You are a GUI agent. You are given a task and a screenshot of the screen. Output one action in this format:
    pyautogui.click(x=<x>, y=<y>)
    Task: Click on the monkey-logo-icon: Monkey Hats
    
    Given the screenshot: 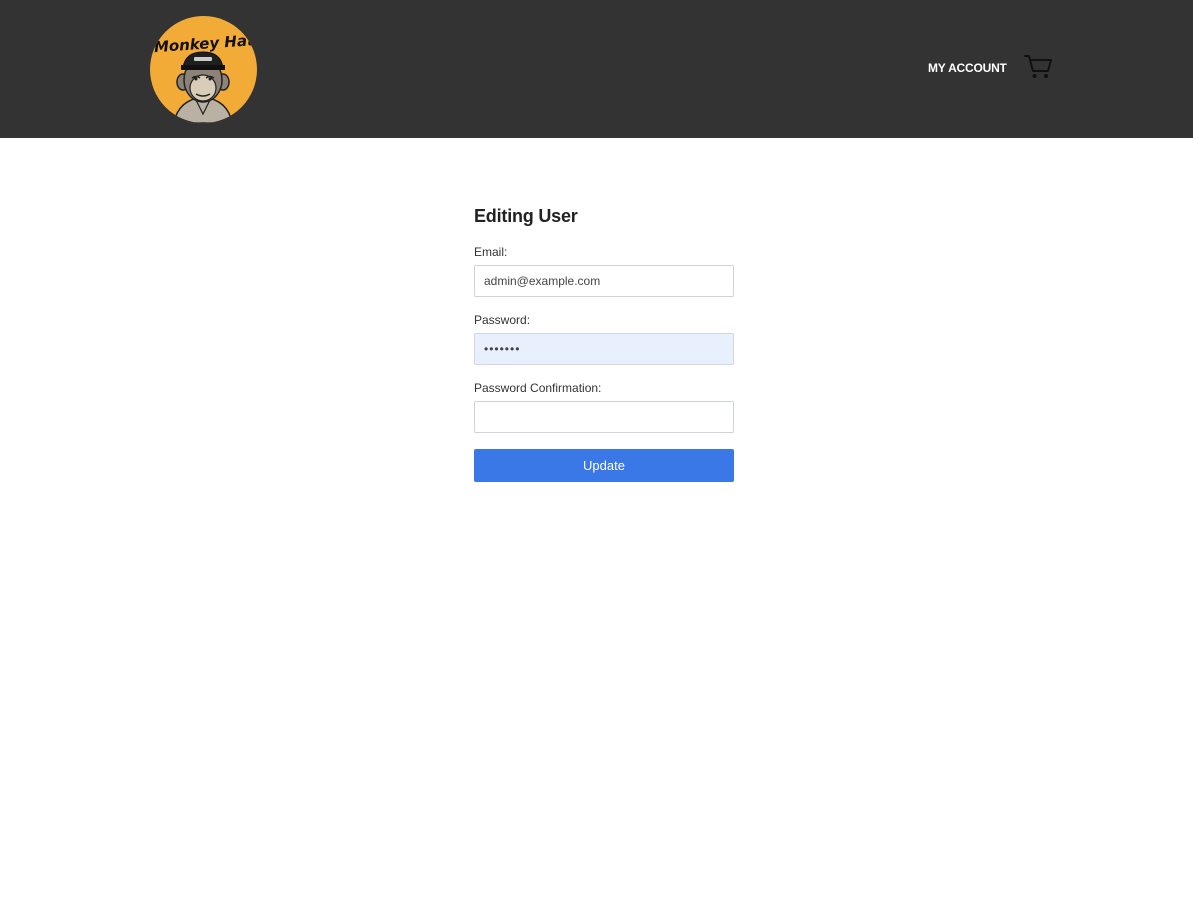 What is the action you would take?
    pyautogui.click(x=205, y=77)
    